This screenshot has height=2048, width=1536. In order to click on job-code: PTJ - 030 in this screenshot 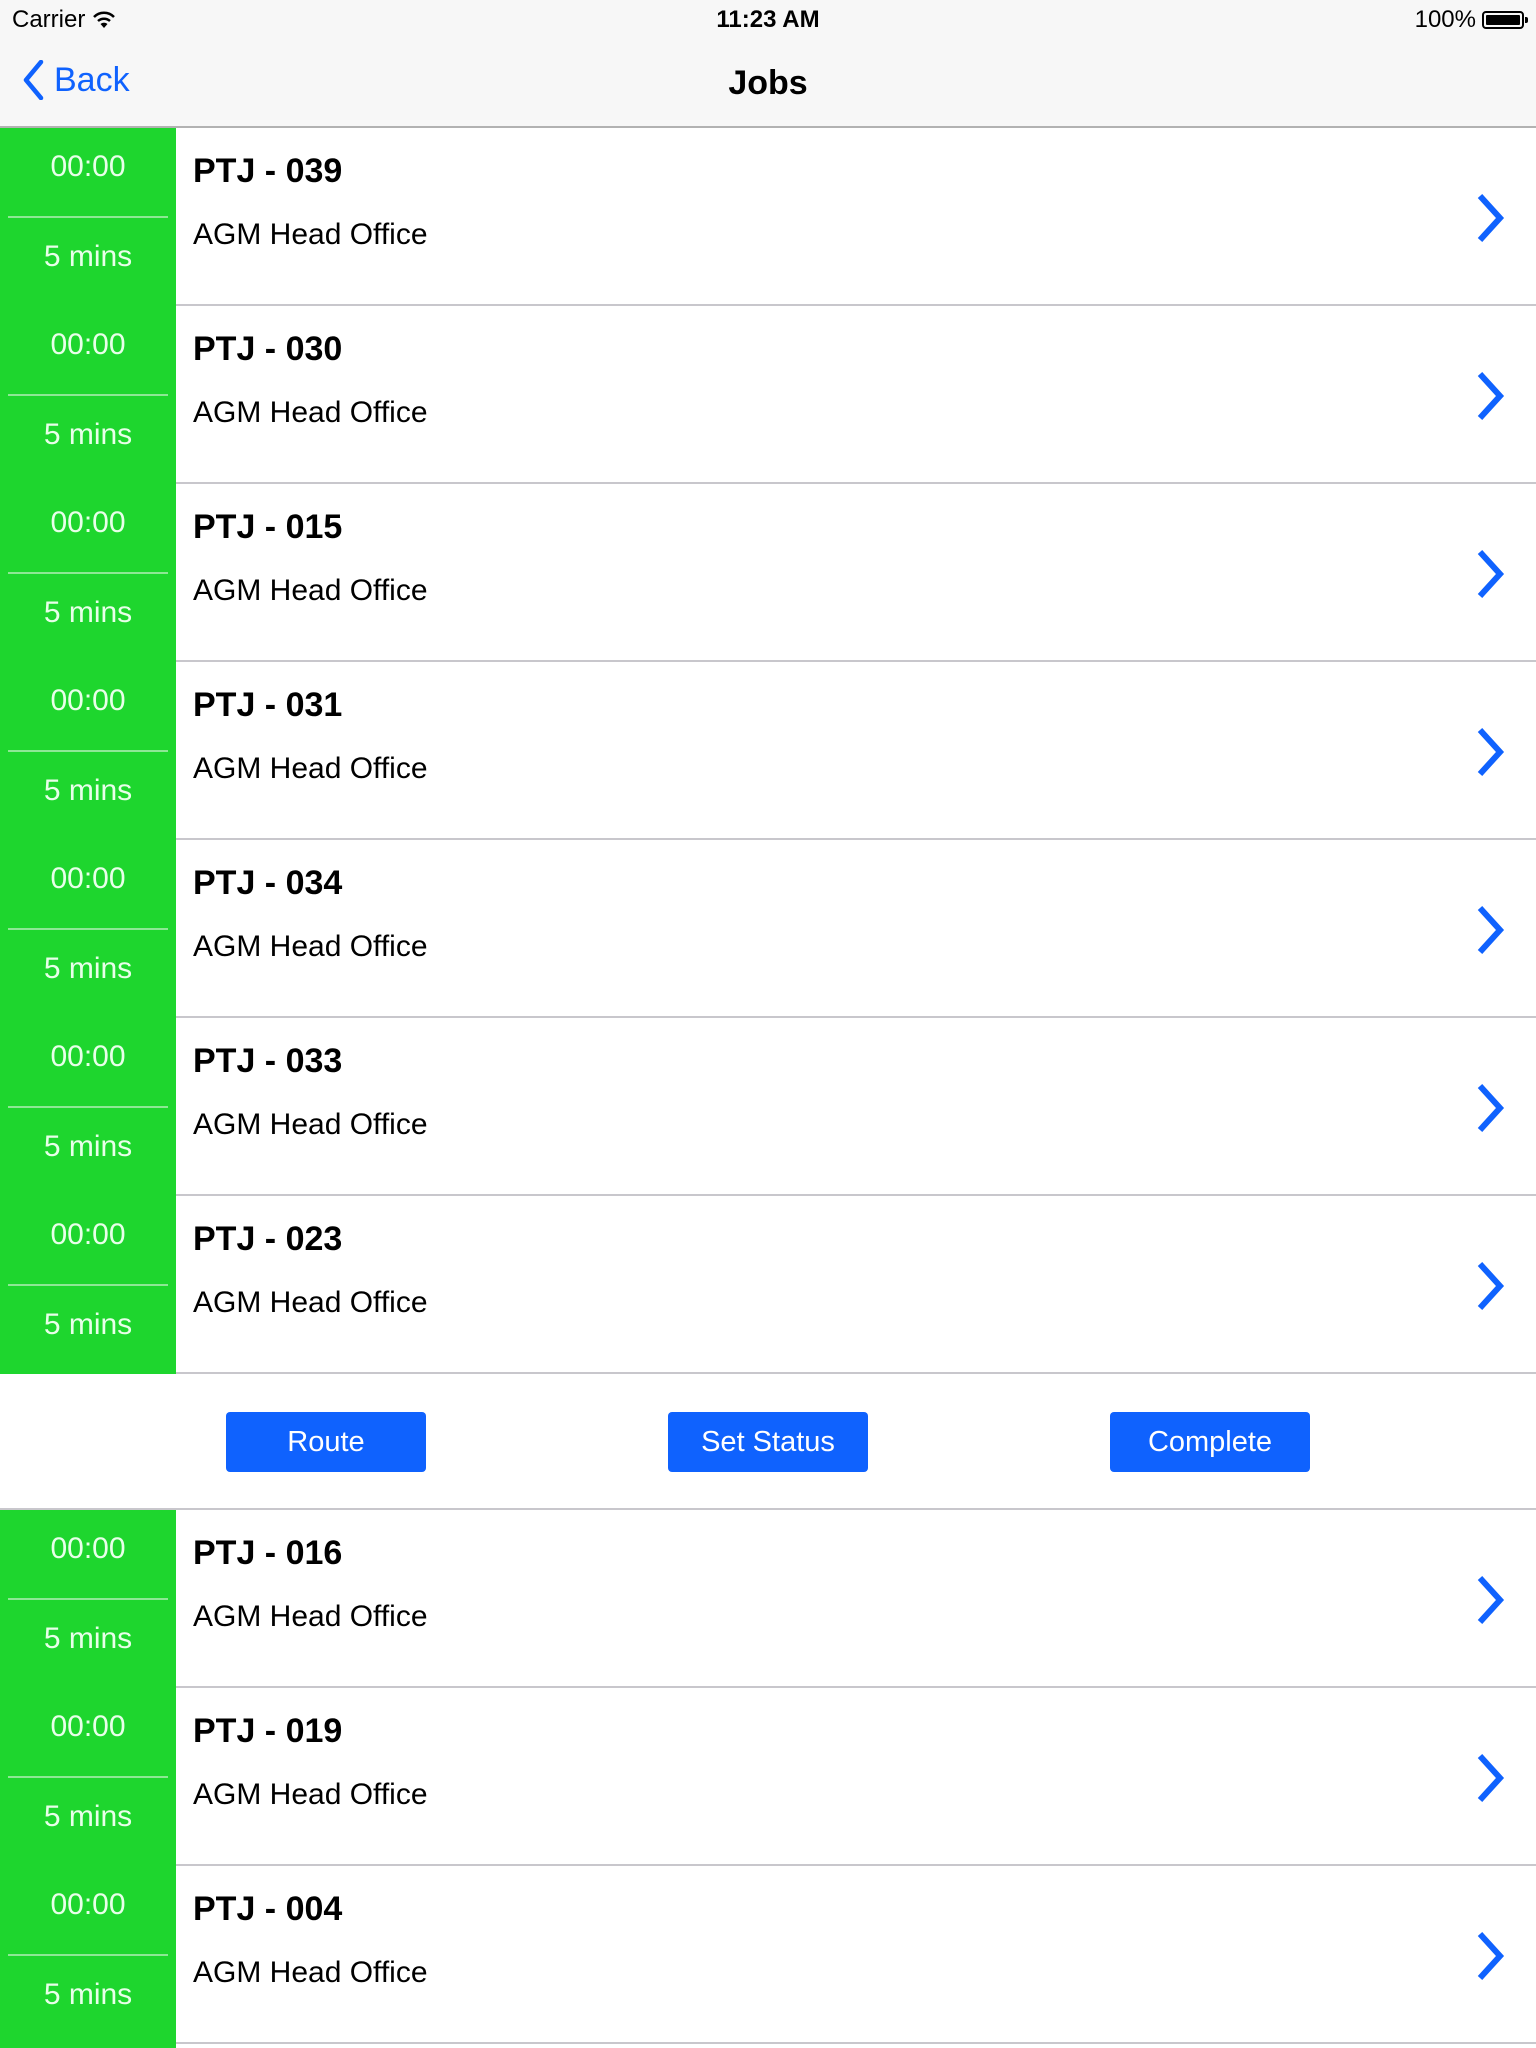, I will do `click(268, 349)`.